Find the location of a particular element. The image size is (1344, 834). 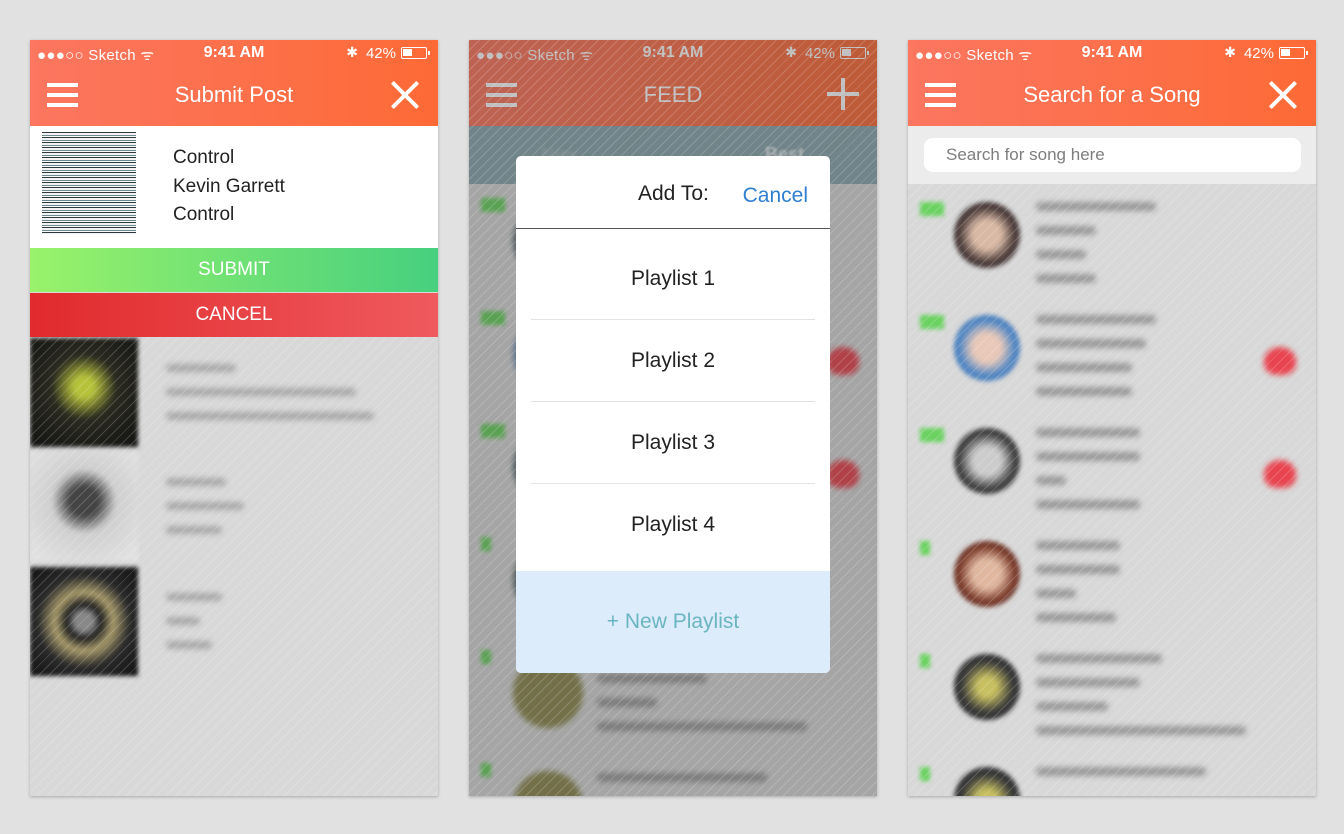

playlist-item: Playlist 4 is located at coordinates (673, 525).